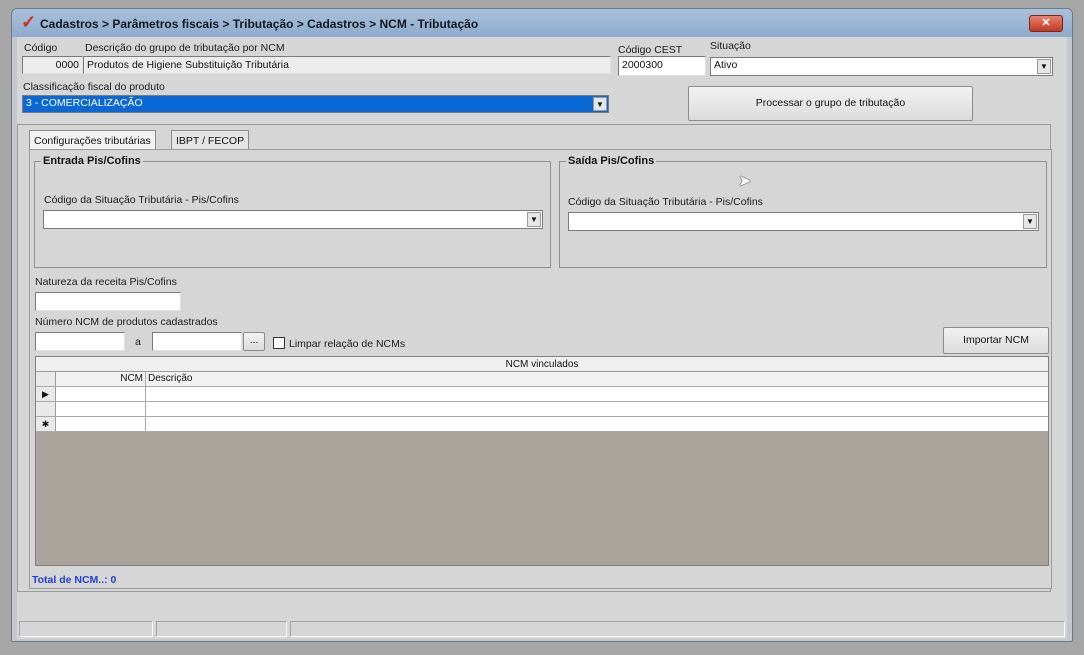  I want to click on processar-button: Processar o grupo de tributação, so click(830, 103).